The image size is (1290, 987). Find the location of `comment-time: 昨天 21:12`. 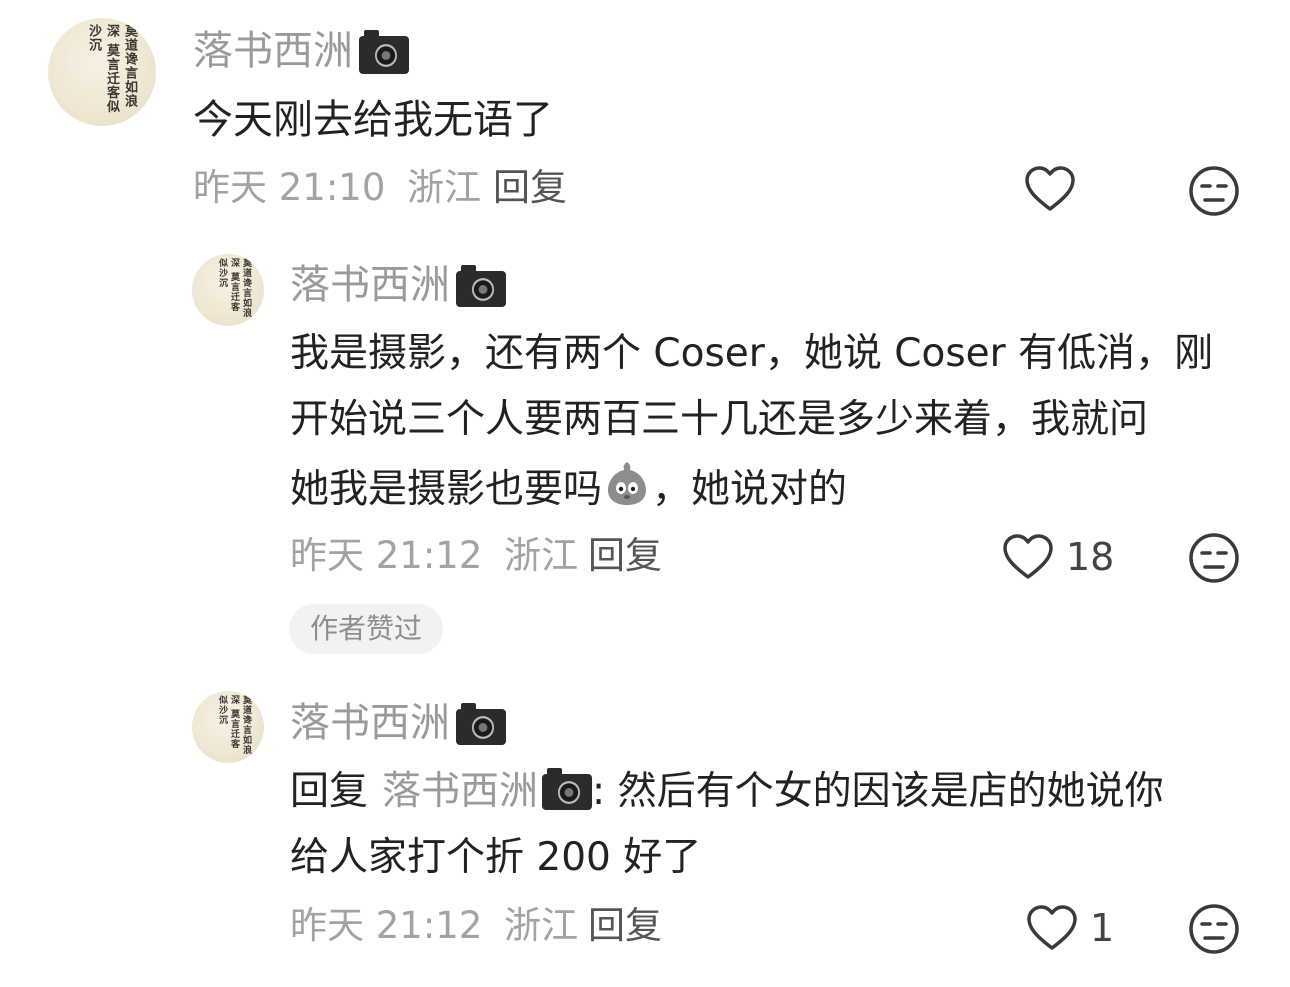

comment-time: 昨天 21:12 is located at coordinates (386, 925).